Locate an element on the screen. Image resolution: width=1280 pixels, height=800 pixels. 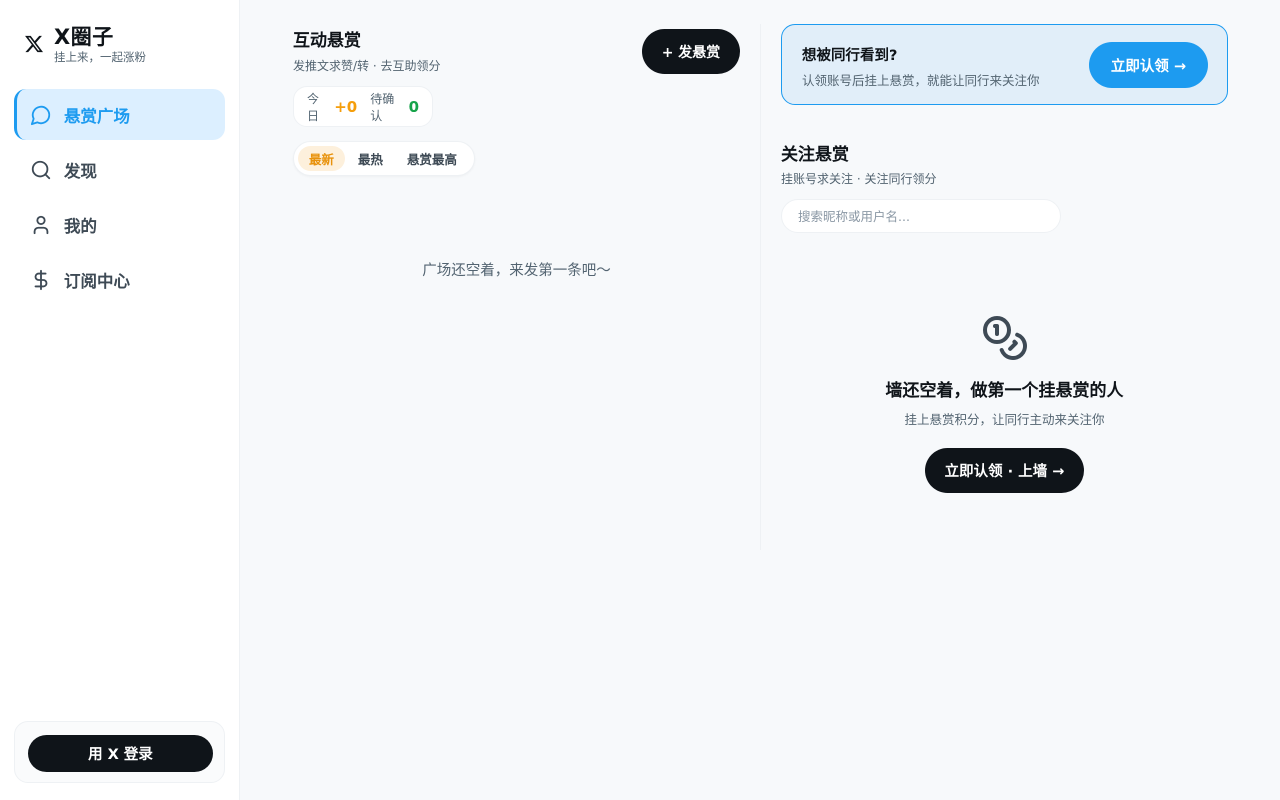
today-value: +0 is located at coordinates (346, 106).